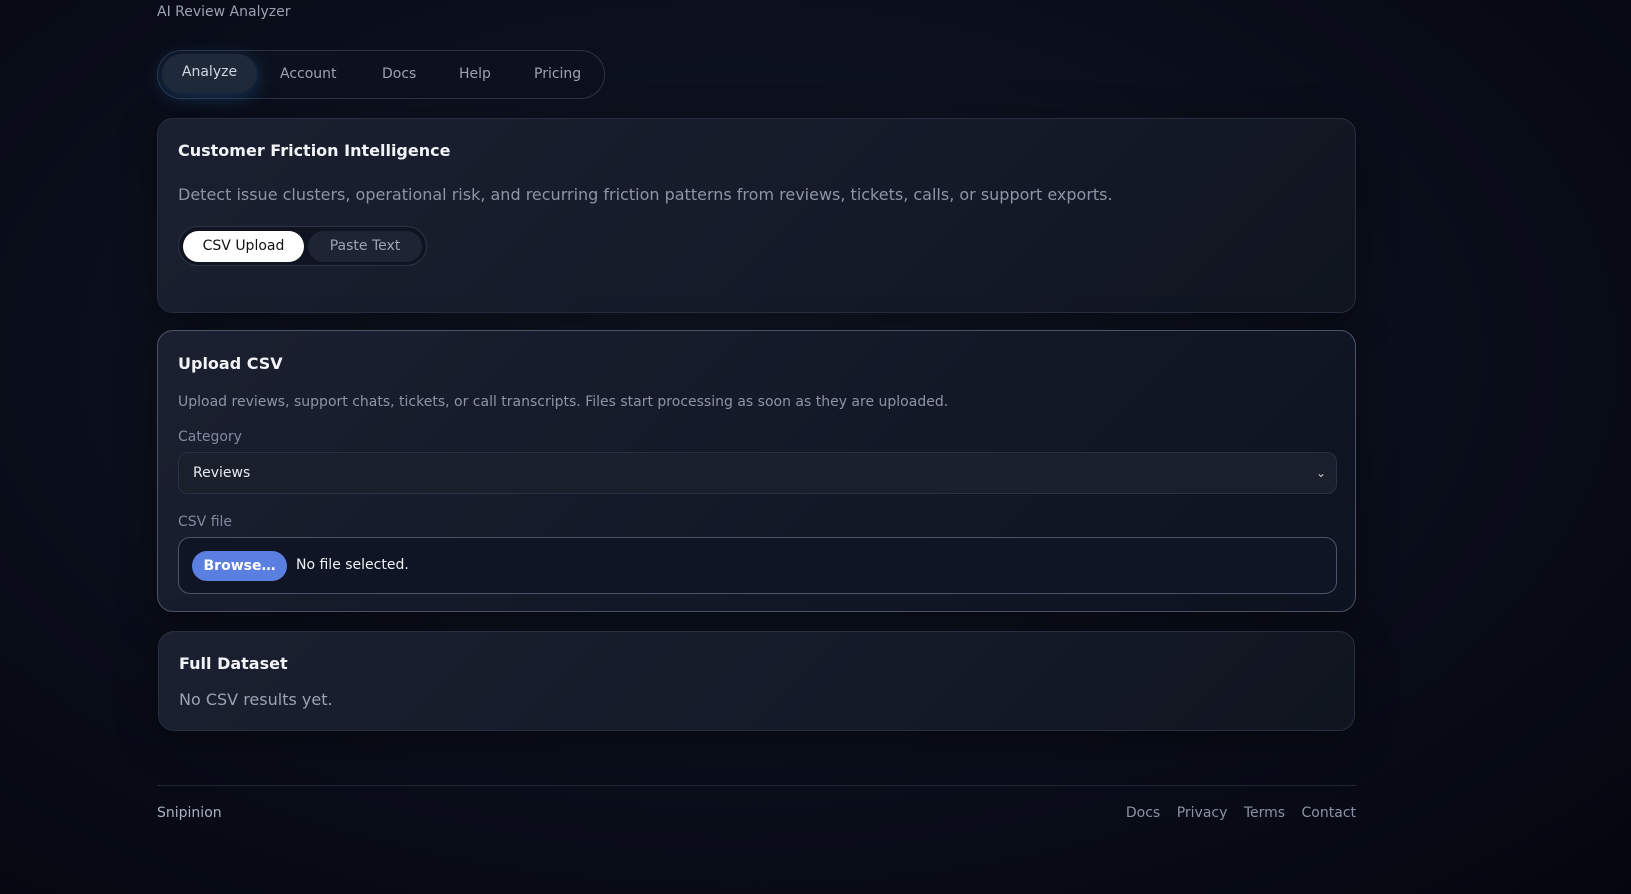 The width and height of the screenshot is (1631, 894). I want to click on csv-file-input: Browse… No file selected., so click(757, 565).